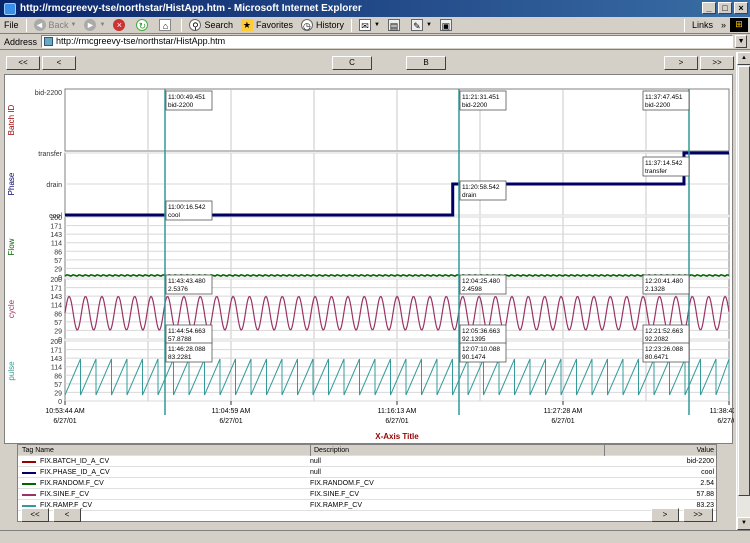  What do you see at coordinates (211, 25) in the screenshot?
I see `search-button: ⚲ Search` at bounding box center [211, 25].